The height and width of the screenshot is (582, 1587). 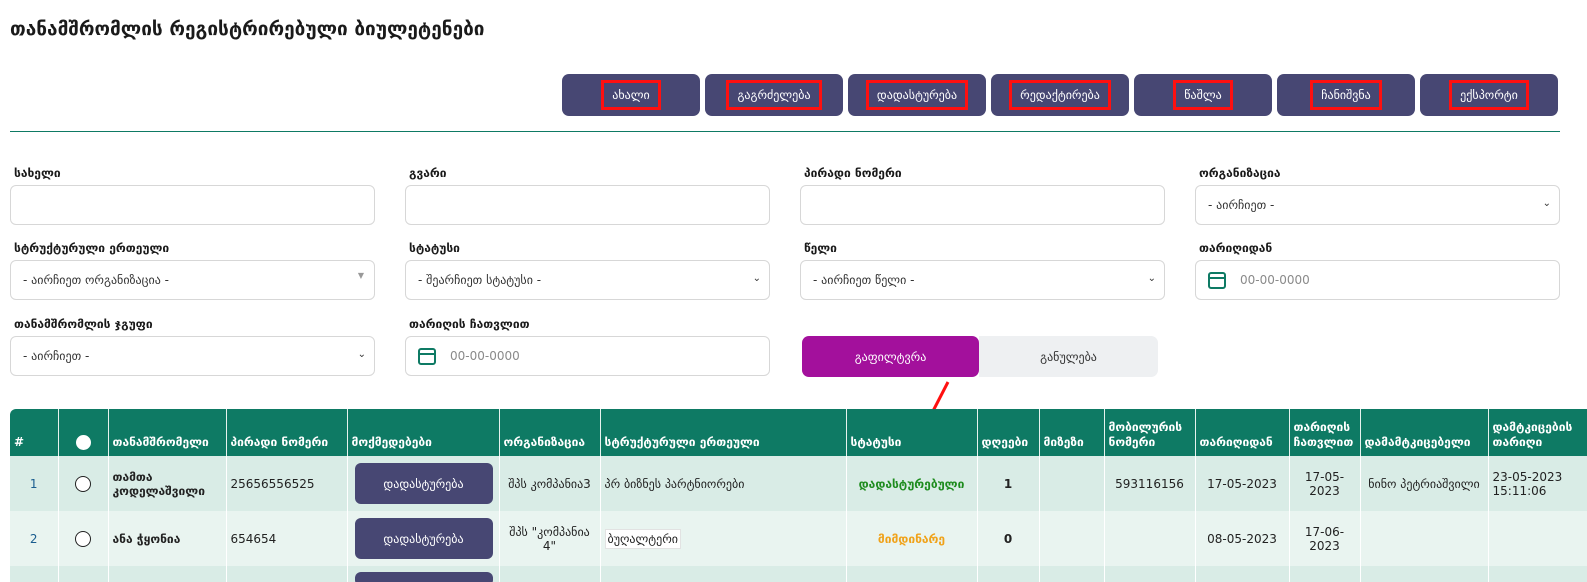 I want to click on col-header-days: დღეები, so click(x=1008, y=432).